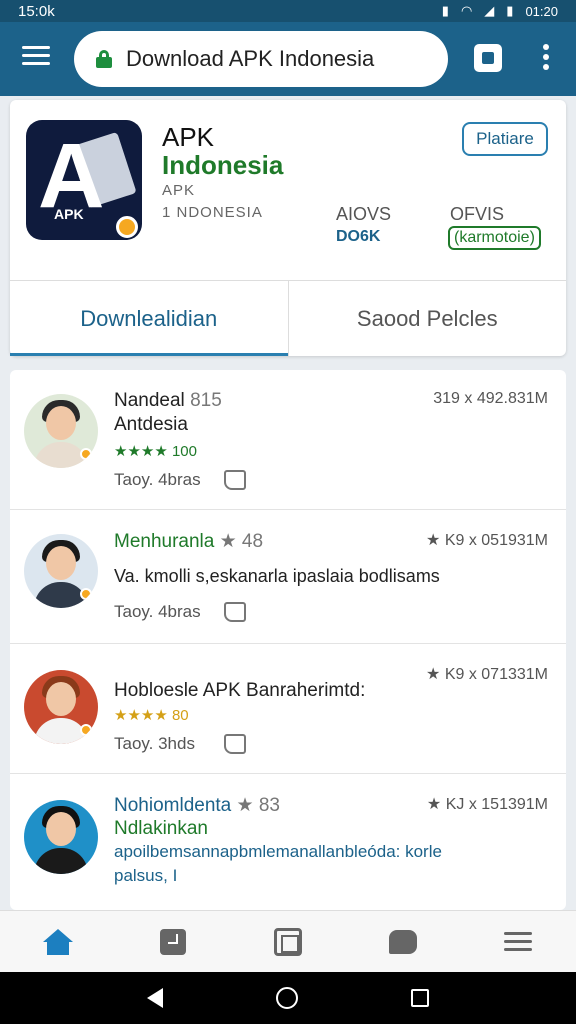 This screenshot has height=1024, width=576. I want to click on nav-calendar, so click(172, 941).